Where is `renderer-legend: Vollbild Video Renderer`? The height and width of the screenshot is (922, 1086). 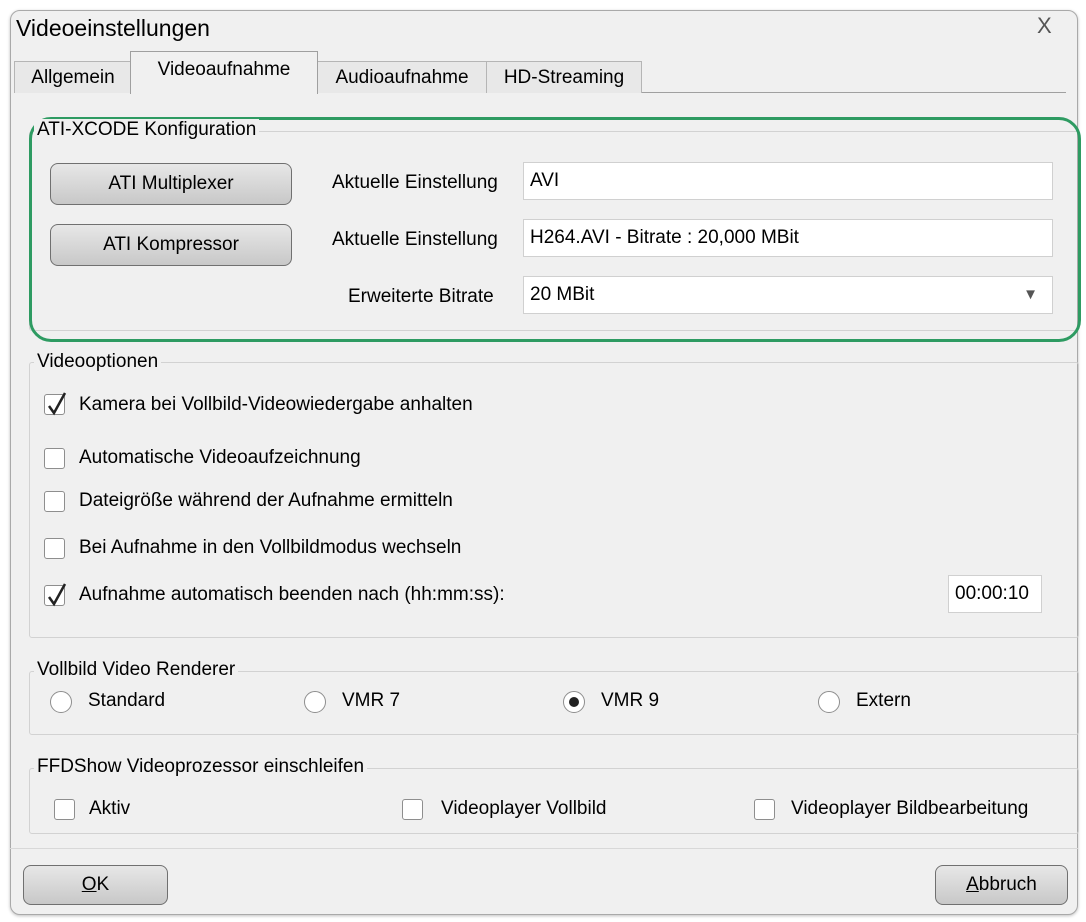 renderer-legend: Vollbild Video Renderer is located at coordinates (136, 670).